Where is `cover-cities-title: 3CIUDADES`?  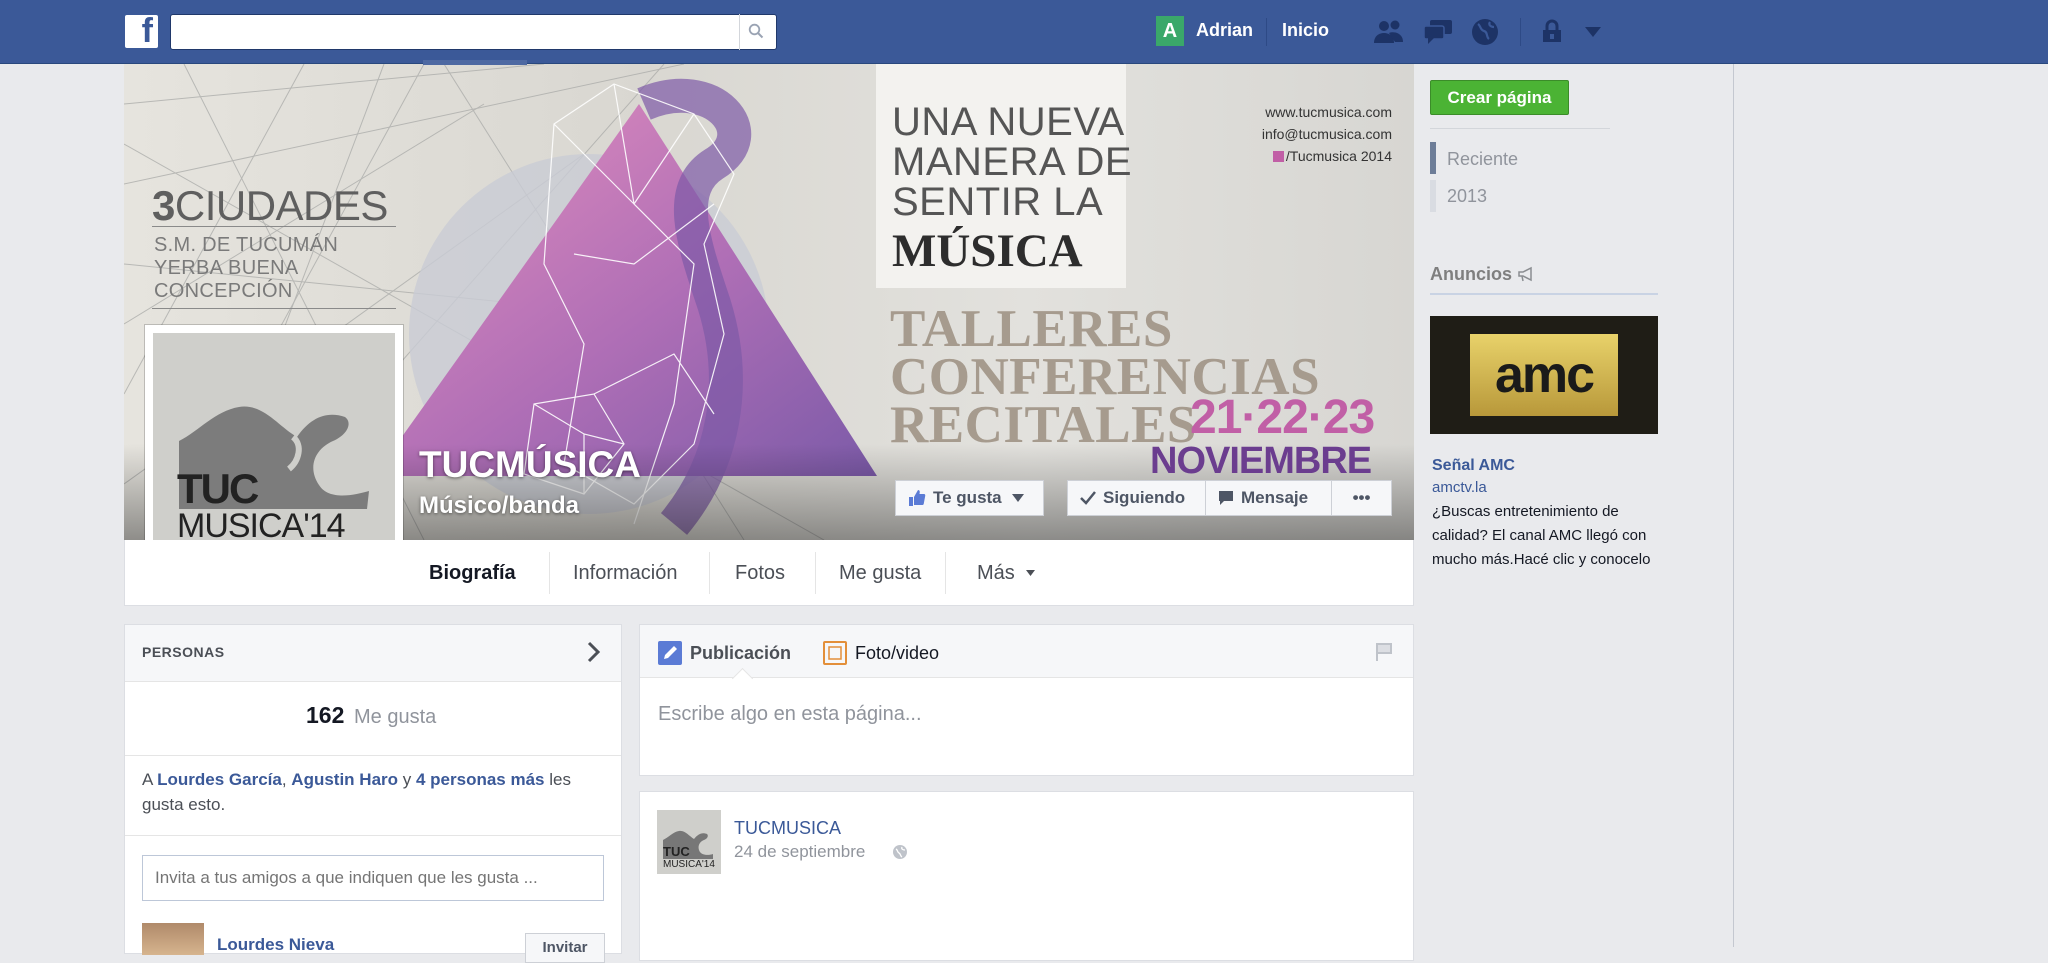 cover-cities-title: 3CIUDADES is located at coordinates (270, 205).